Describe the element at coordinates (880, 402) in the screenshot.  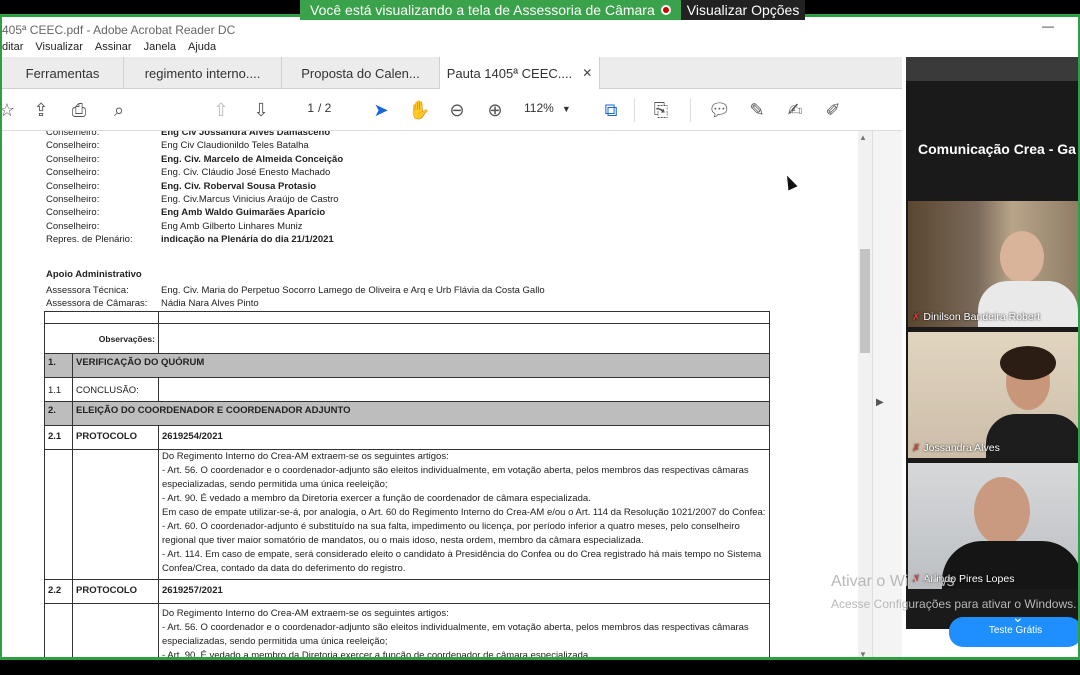
I see `chevron-right-icon: ▶` at that location.